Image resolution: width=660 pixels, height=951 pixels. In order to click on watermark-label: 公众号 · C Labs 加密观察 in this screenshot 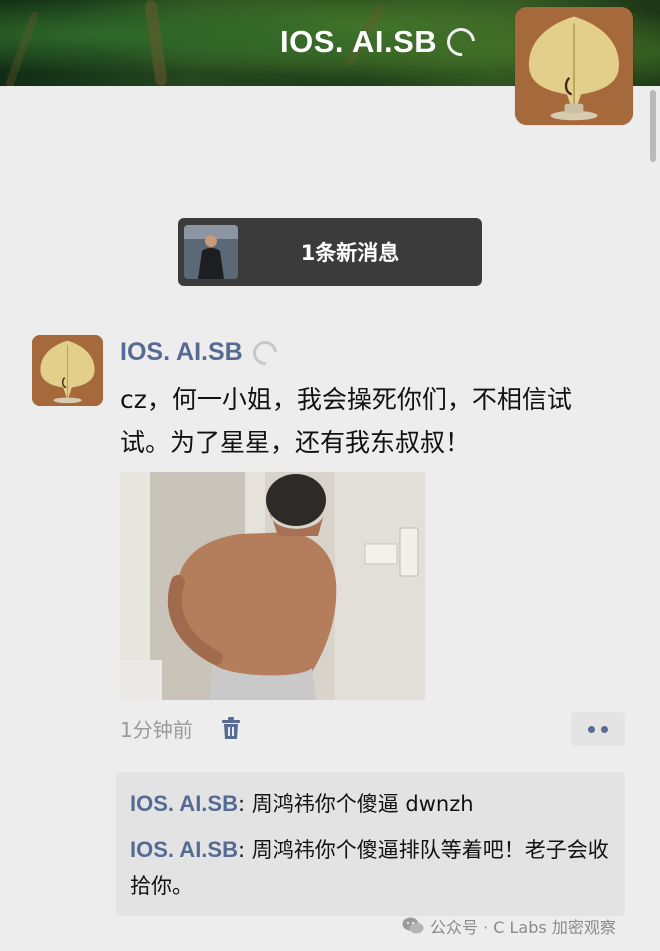, I will do `click(523, 927)`.